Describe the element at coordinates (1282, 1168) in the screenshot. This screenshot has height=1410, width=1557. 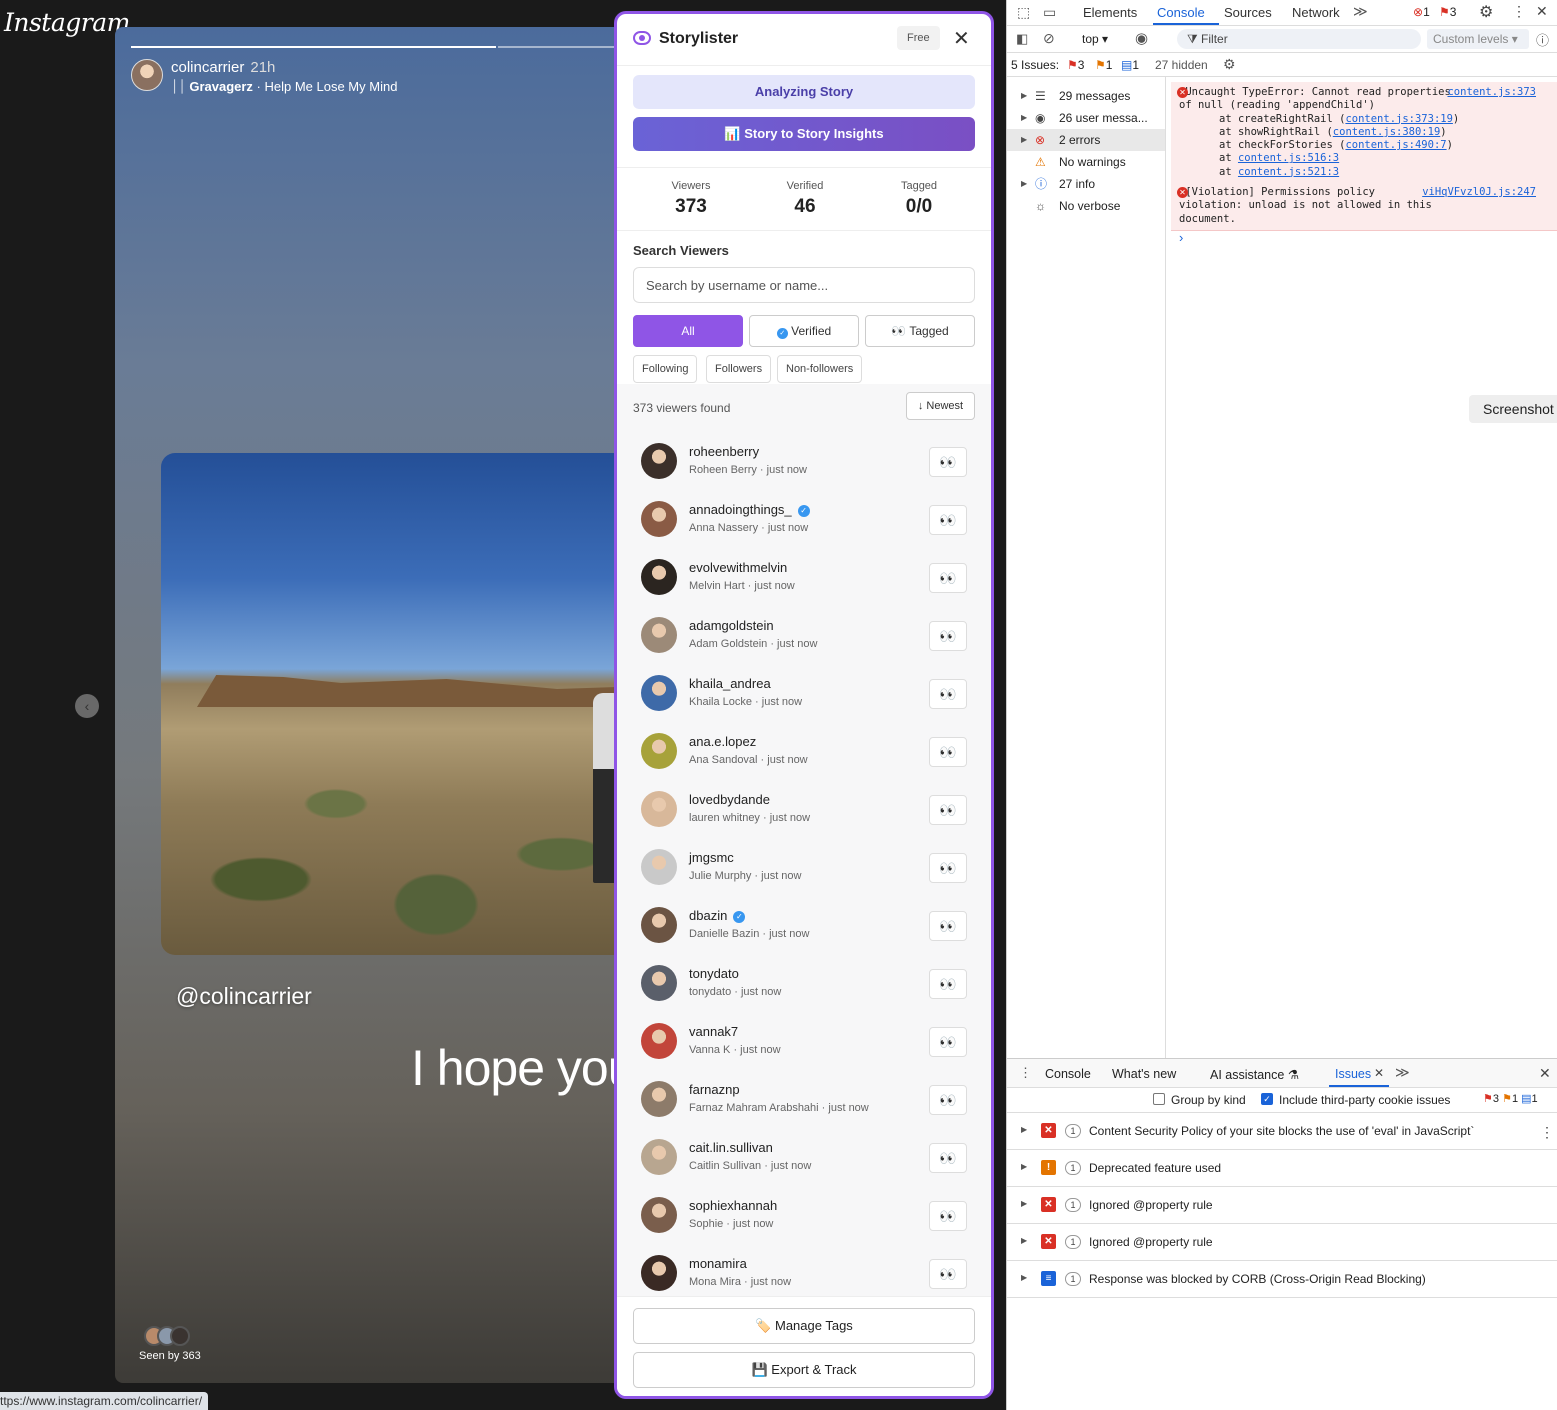
I see `issue-row: ▶! 1 Deprecated feature used` at that location.